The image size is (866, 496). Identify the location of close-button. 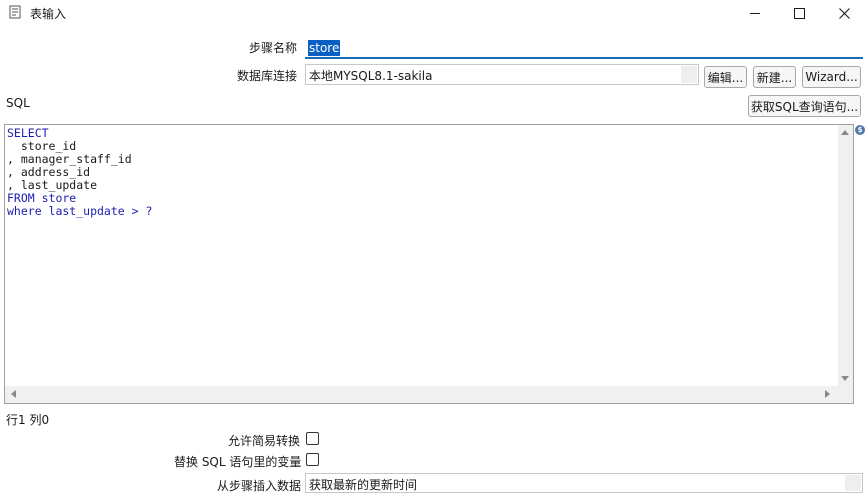
(844, 13).